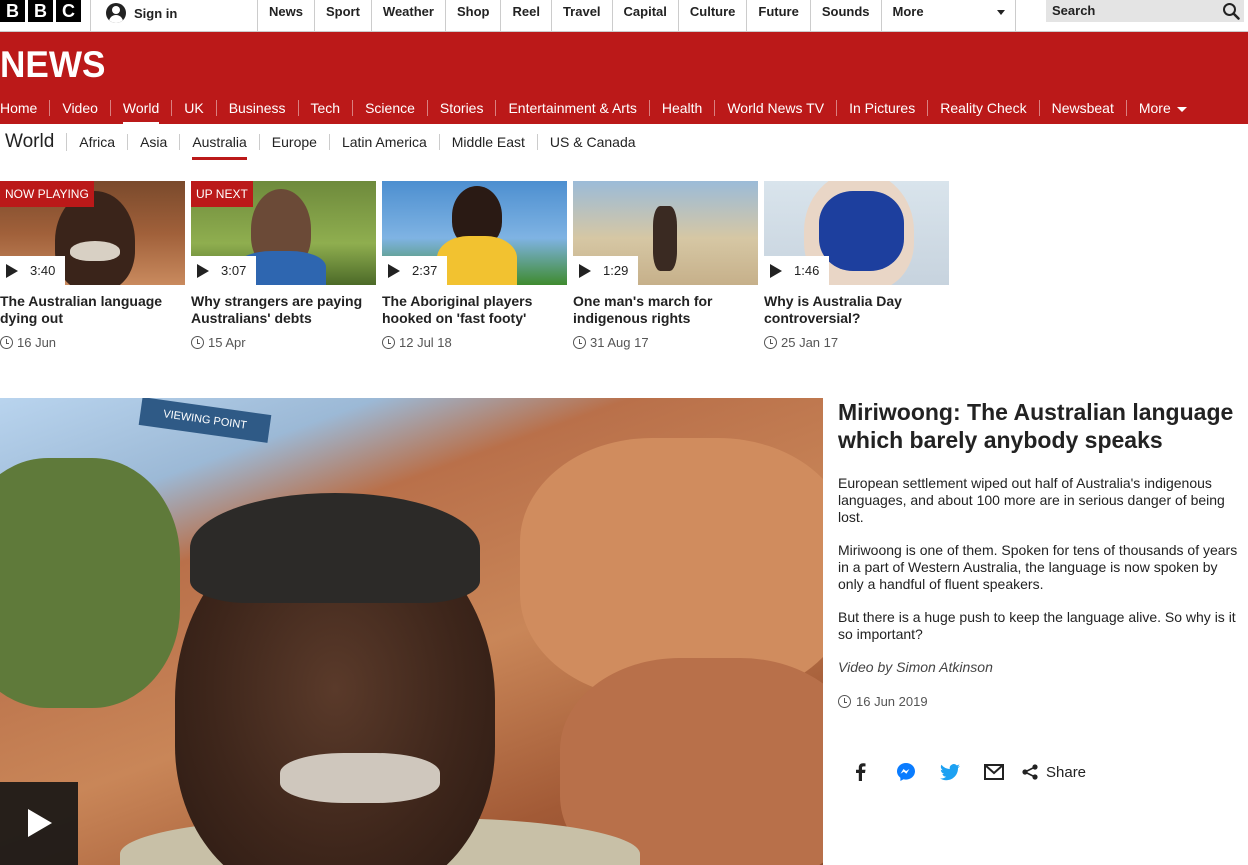 The height and width of the screenshot is (865, 1248). Describe the element at coordinates (34, 141) in the screenshot. I see `section-title: World` at that location.